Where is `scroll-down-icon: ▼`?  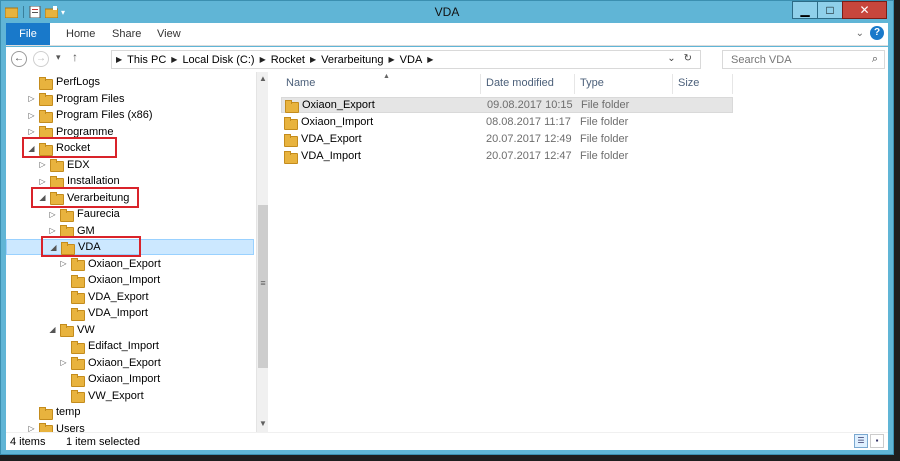 scroll-down-icon: ▼ is located at coordinates (263, 423).